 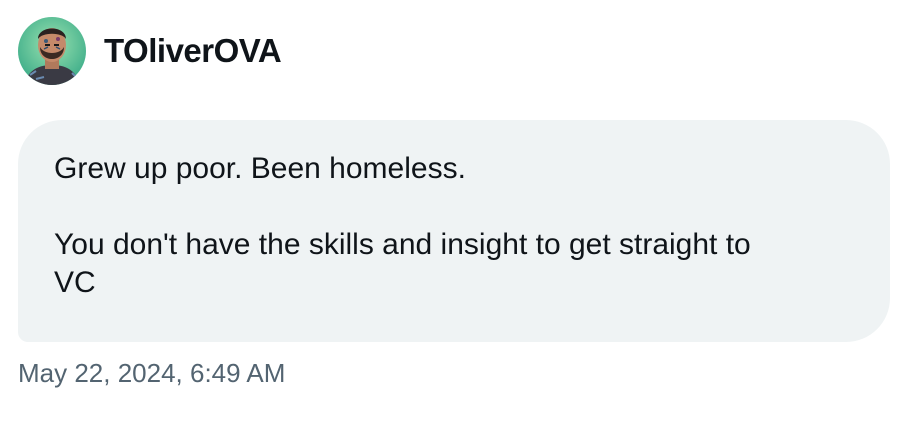 What do you see at coordinates (152, 373) in the screenshot?
I see `message-timestamp: May 22, 2024, 6:49 AM` at bounding box center [152, 373].